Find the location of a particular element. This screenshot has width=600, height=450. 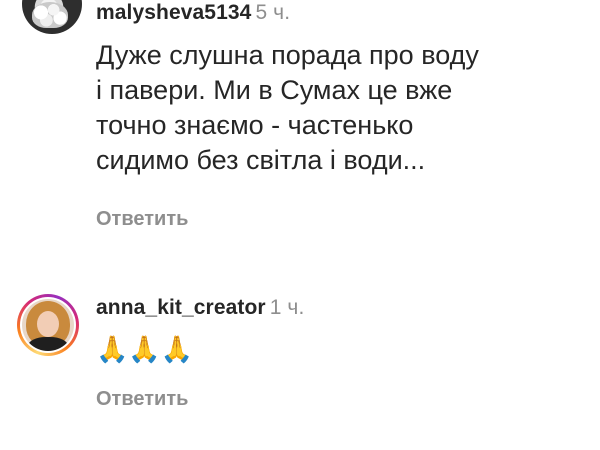

comment-header: anna_kit_creator 1 ч. is located at coordinates (200, 308).